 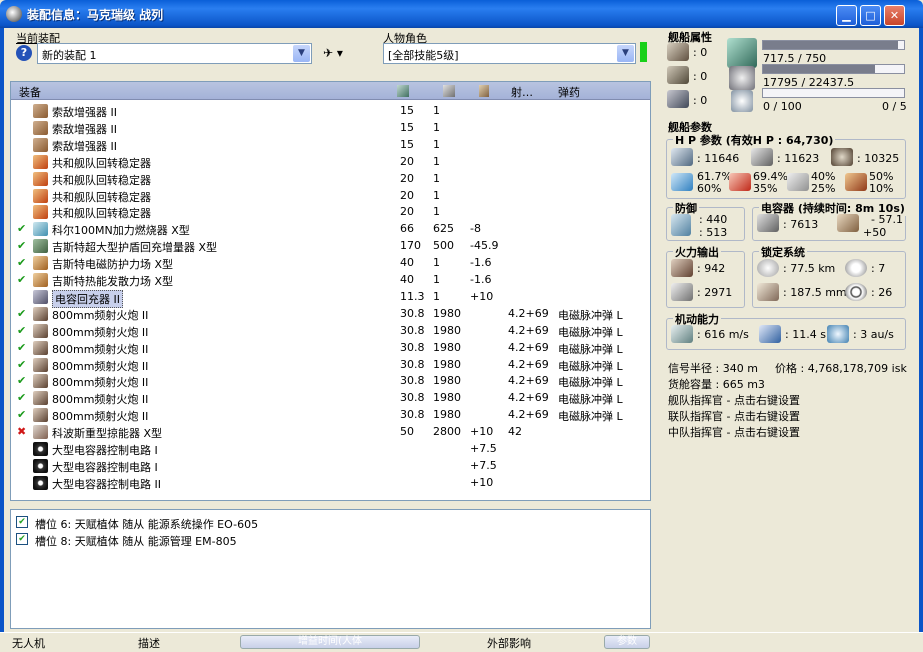 I want to click on fitting-select: 新的装配 1 ▼, so click(x=174, y=53).